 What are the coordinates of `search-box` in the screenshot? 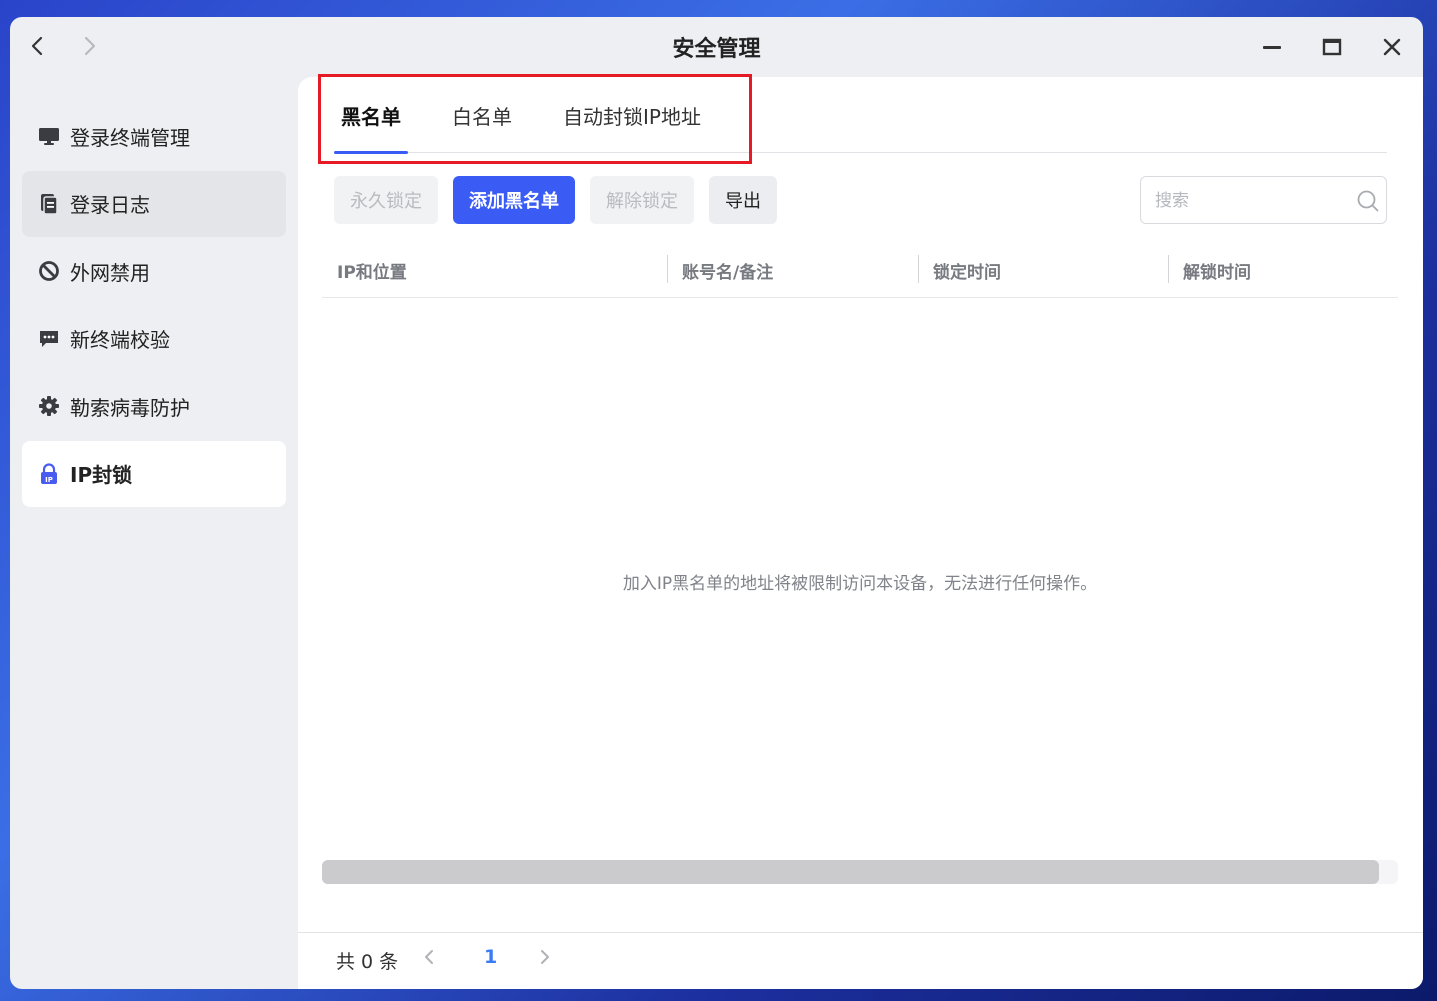 It's located at (1263, 200).